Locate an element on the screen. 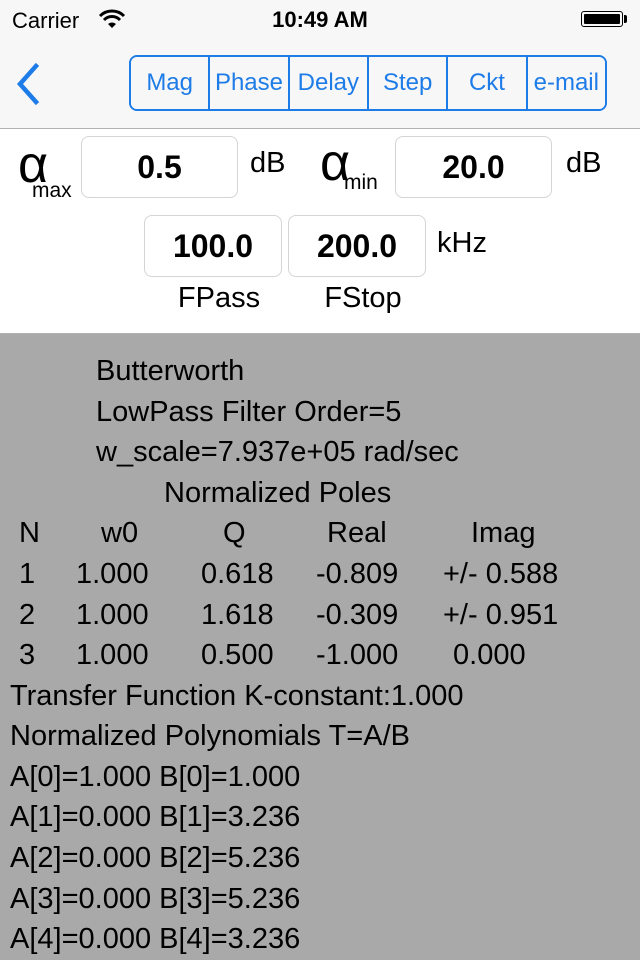  pole-cell: 1.618 is located at coordinates (237, 615).